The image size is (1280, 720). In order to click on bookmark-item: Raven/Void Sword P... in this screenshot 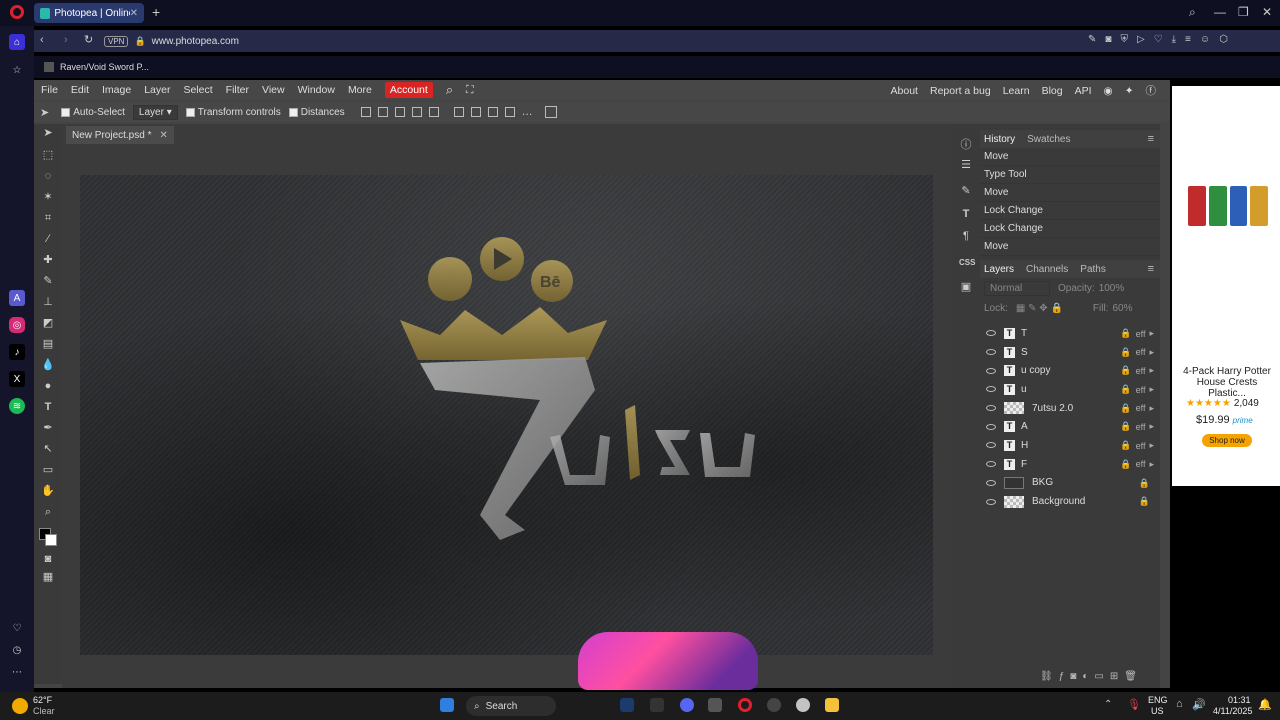, I will do `click(104, 67)`.